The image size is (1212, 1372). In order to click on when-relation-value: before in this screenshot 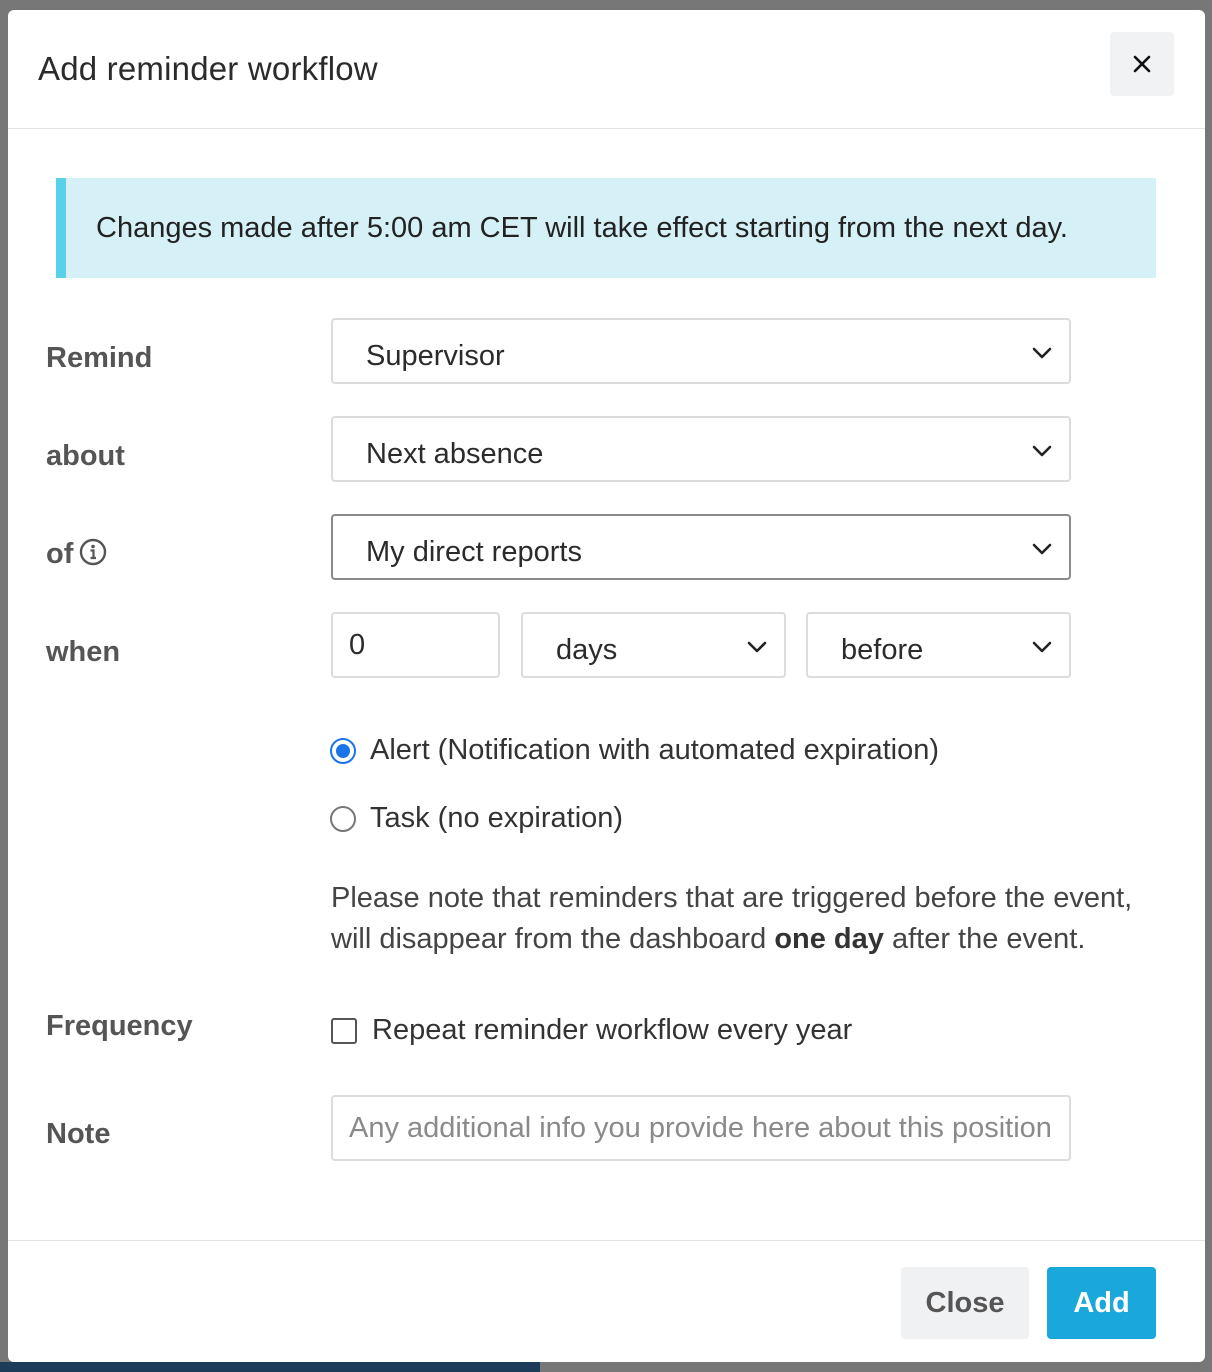, I will do `click(882, 650)`.